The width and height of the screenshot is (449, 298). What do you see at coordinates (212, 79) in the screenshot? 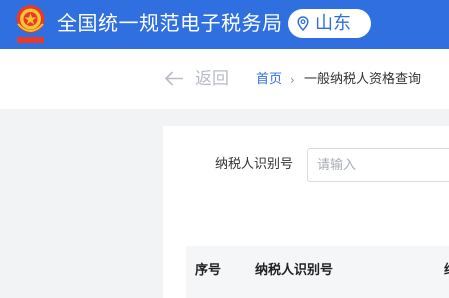
I see `back-label: 返回` at bounding box center [212, 79].